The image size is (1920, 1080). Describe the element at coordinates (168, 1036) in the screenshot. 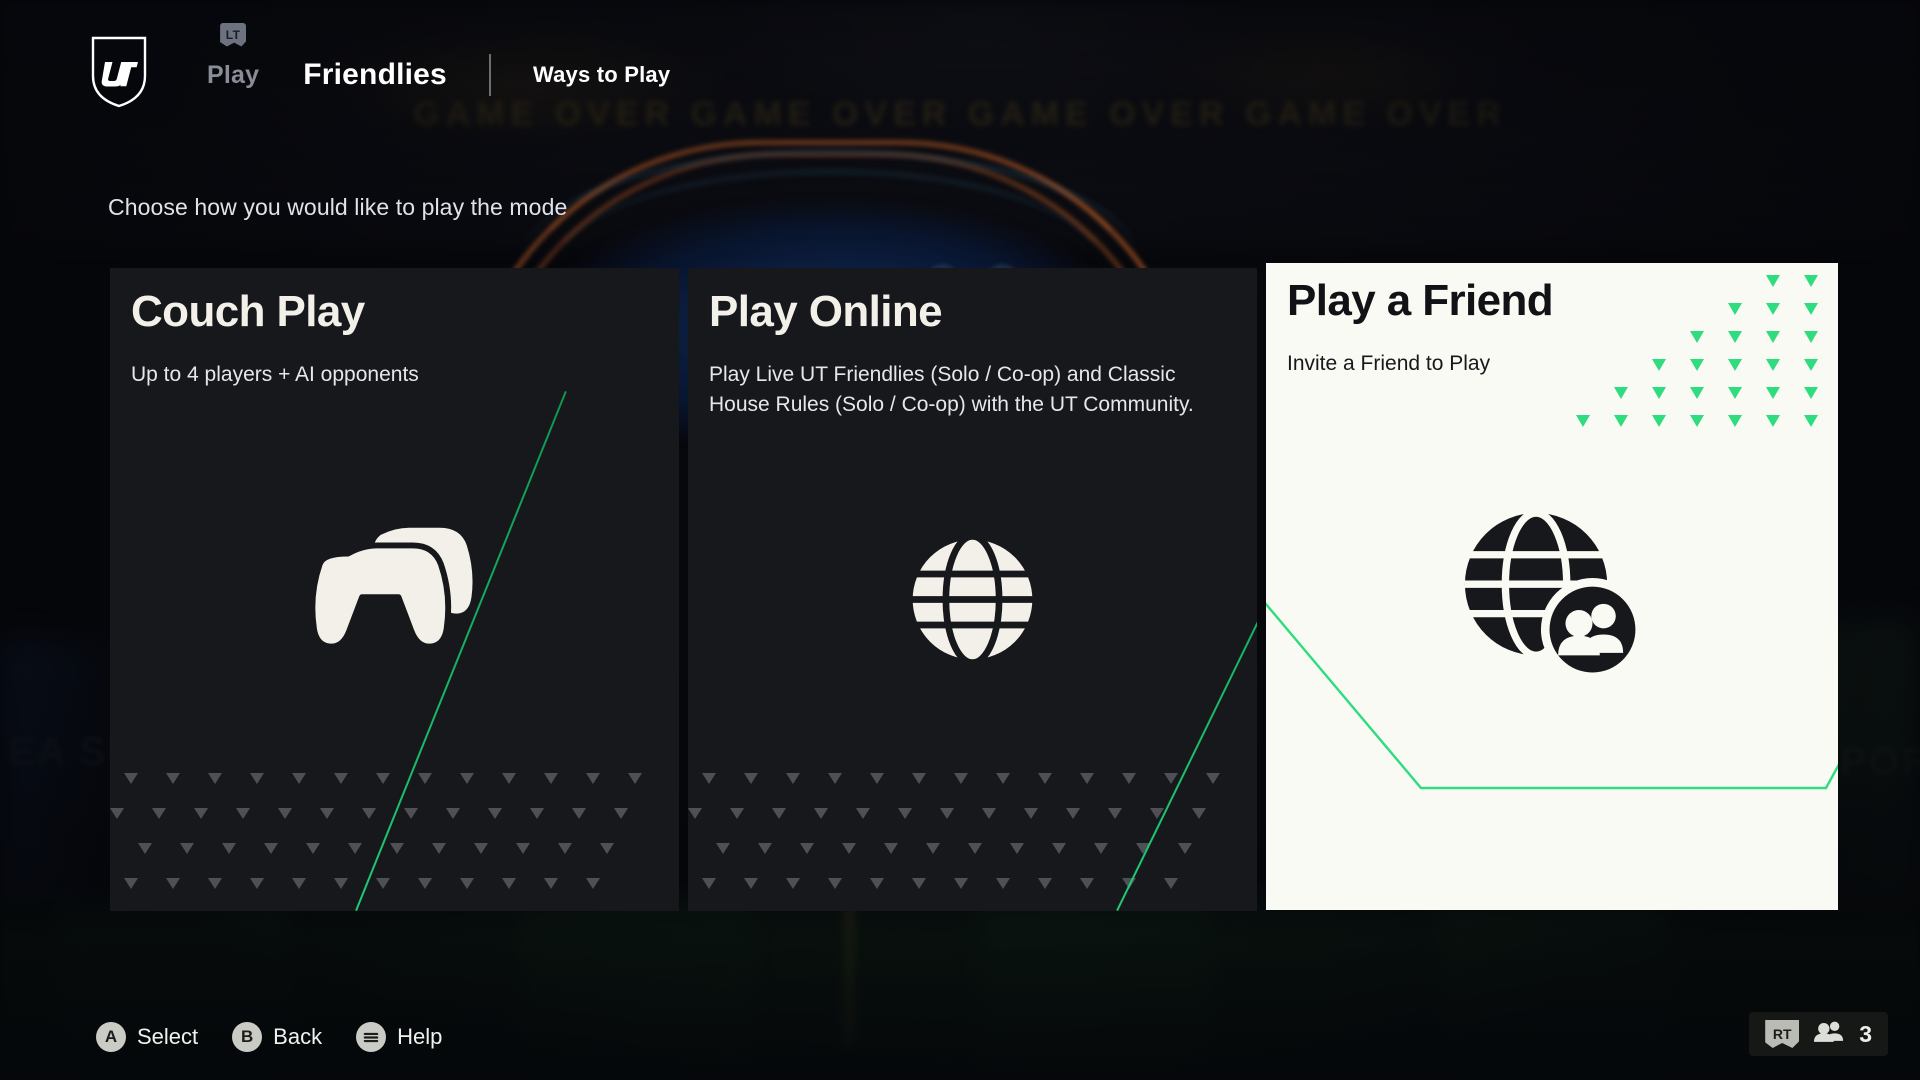

I see `action-select-label: Select` at that location.